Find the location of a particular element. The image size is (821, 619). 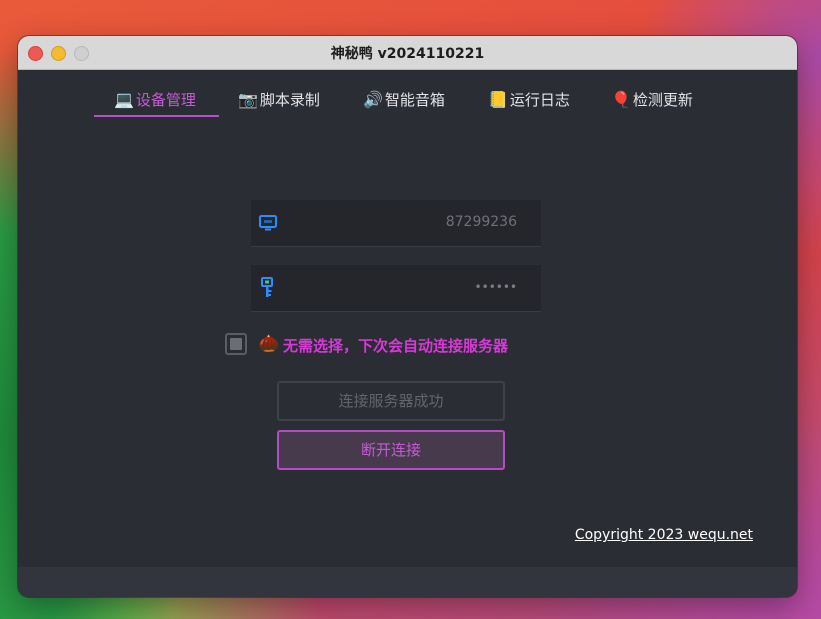

auto-connect-label: 无需选择，下次会自动连接服务器 is located at coordinates (396, 346).